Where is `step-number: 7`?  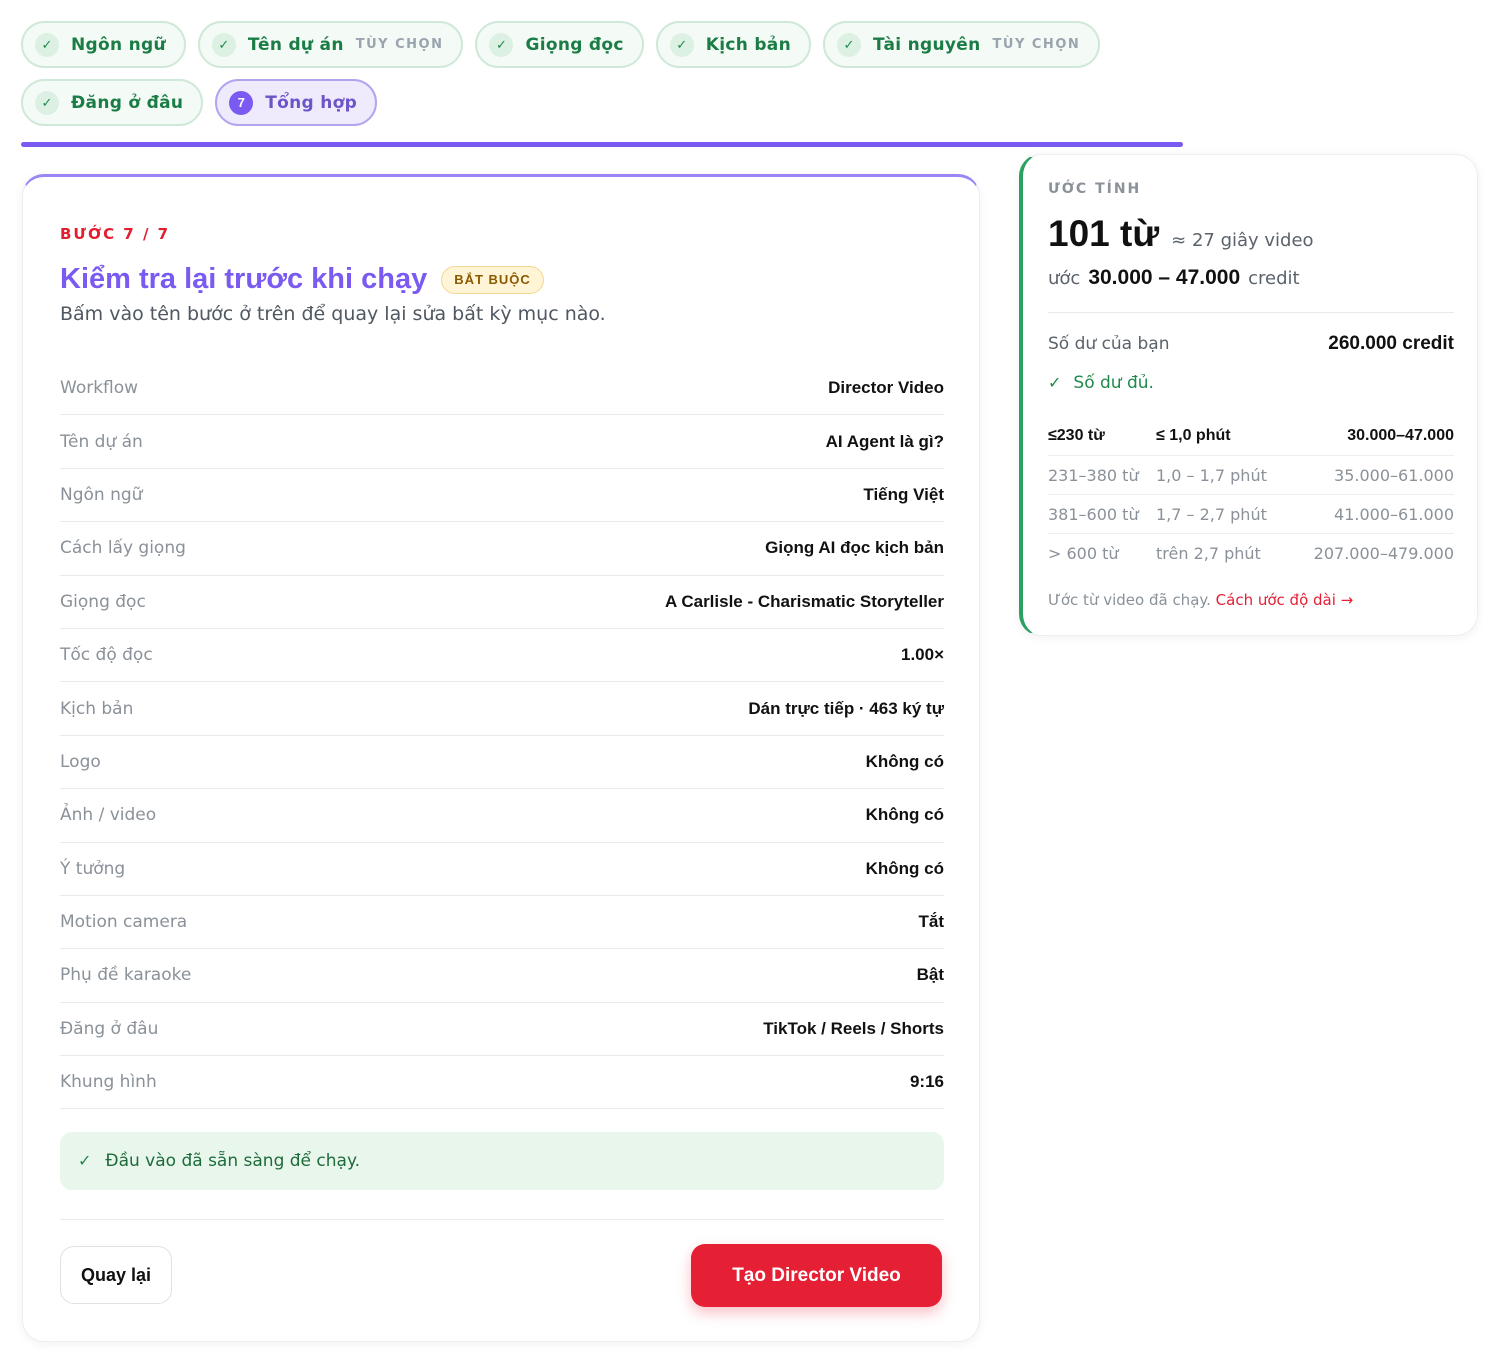
step-number: 7 is located at coordinates (241, 102).